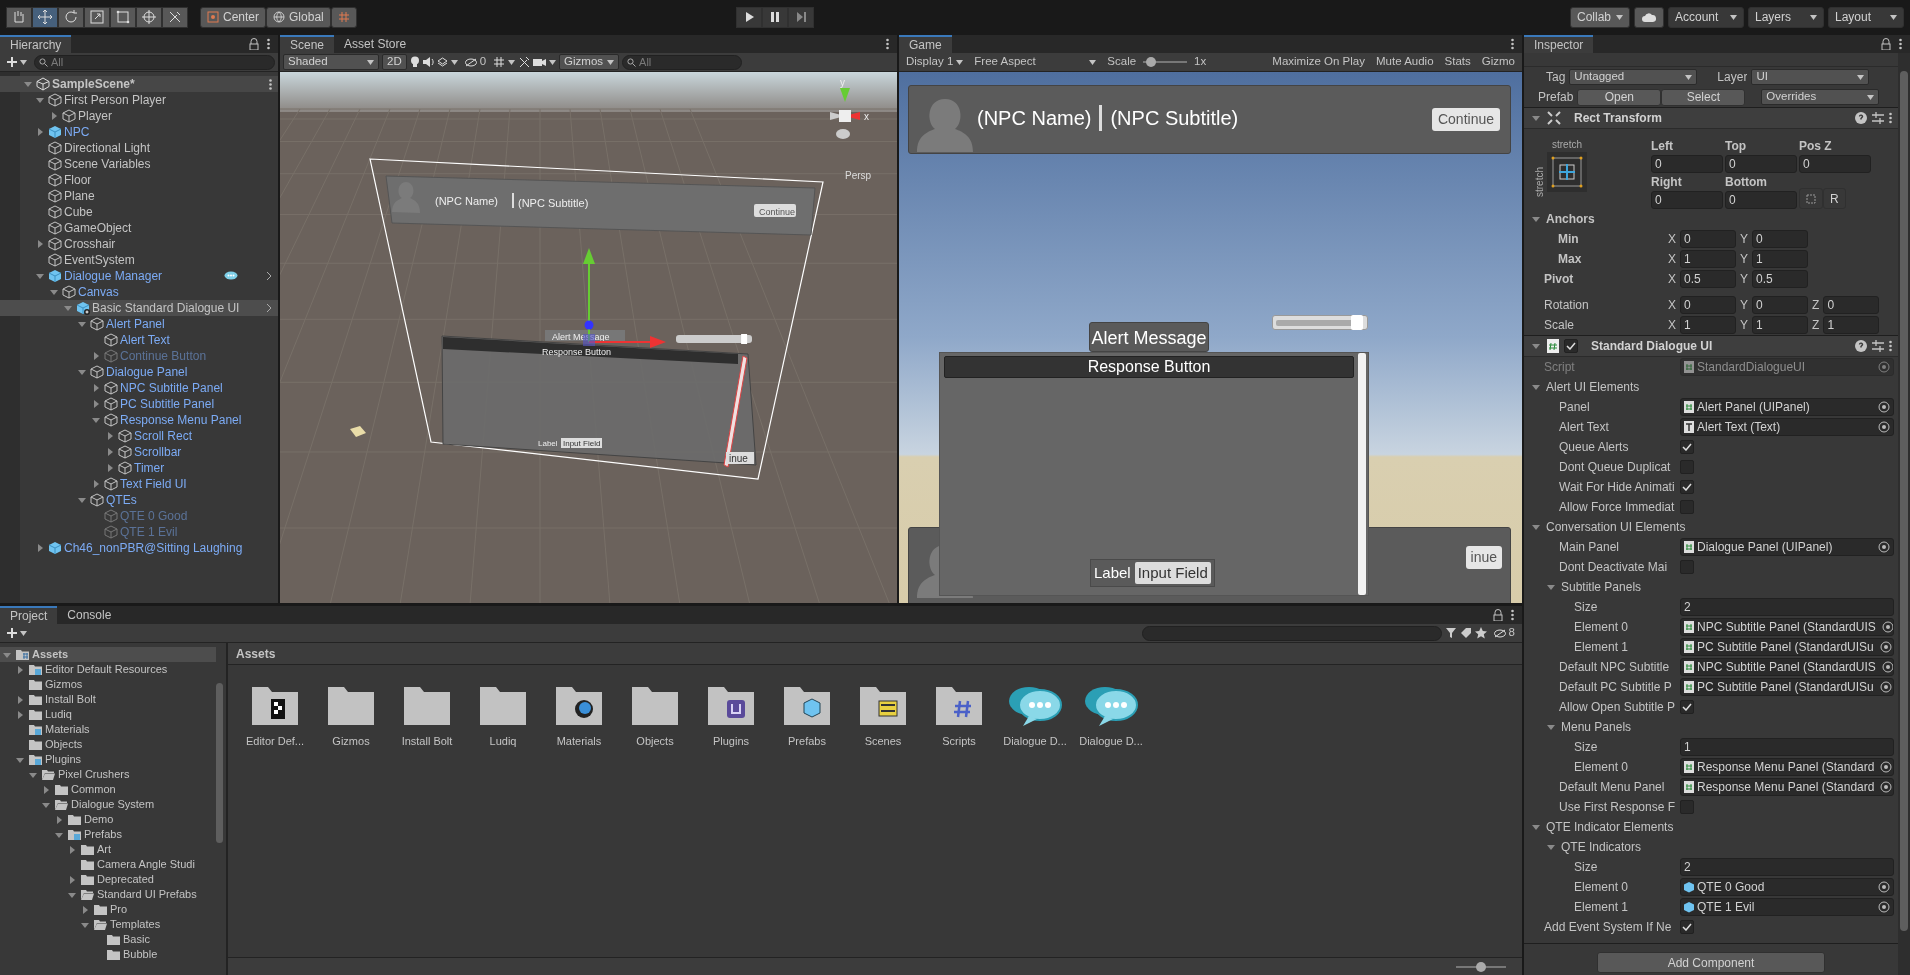 This screenshot has width=1910, height=975. Describe the element at coordinates (139, 228) in the screenshot. I see `hierarchy-item: GameObject` at that location.